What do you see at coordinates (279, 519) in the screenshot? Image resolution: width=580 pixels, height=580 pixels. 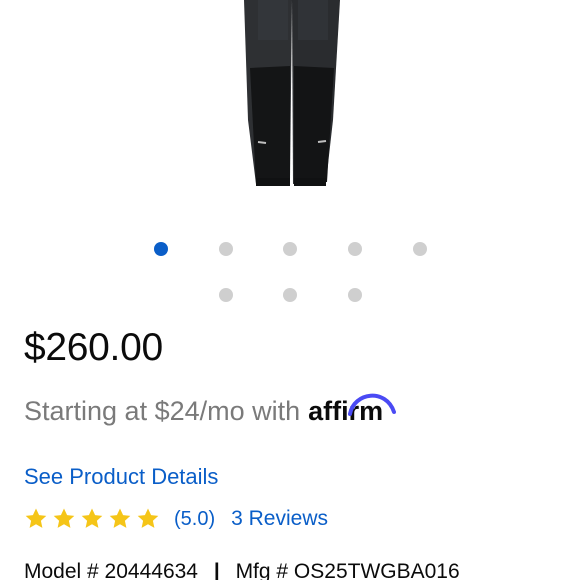 I see `reviews-link: 3 Reviews` at bounding box center [279, 519].